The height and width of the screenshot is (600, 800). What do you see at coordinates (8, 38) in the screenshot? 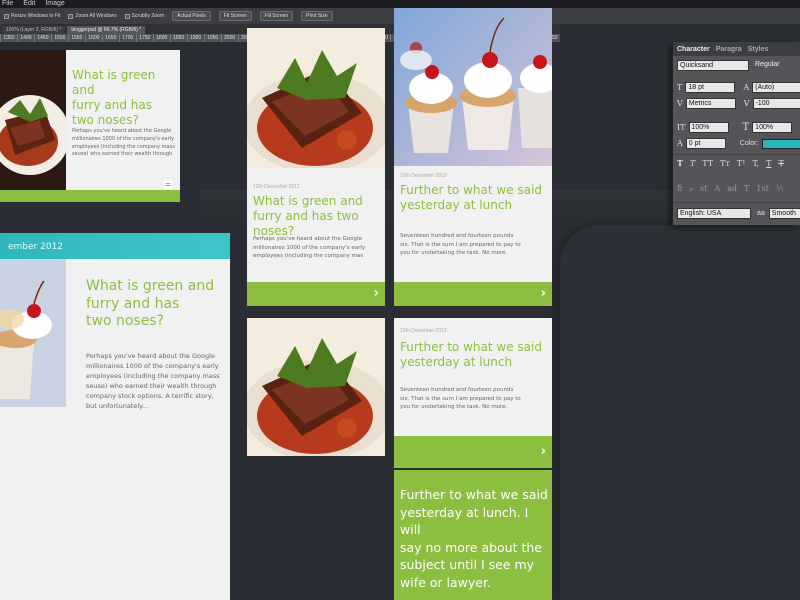
I see `ruler-tick: 1350` at bounding box center [8, 38].